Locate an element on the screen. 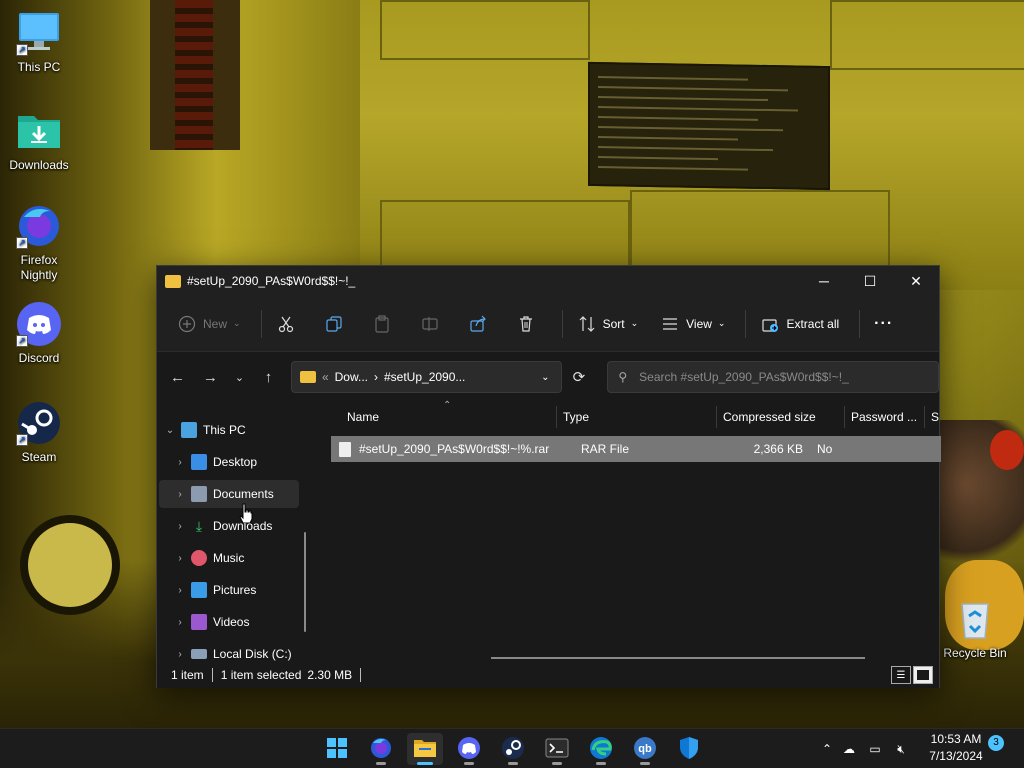 The image size is (1024, 768). nav-item-label: Pictures is located at coordinates (235, 590).